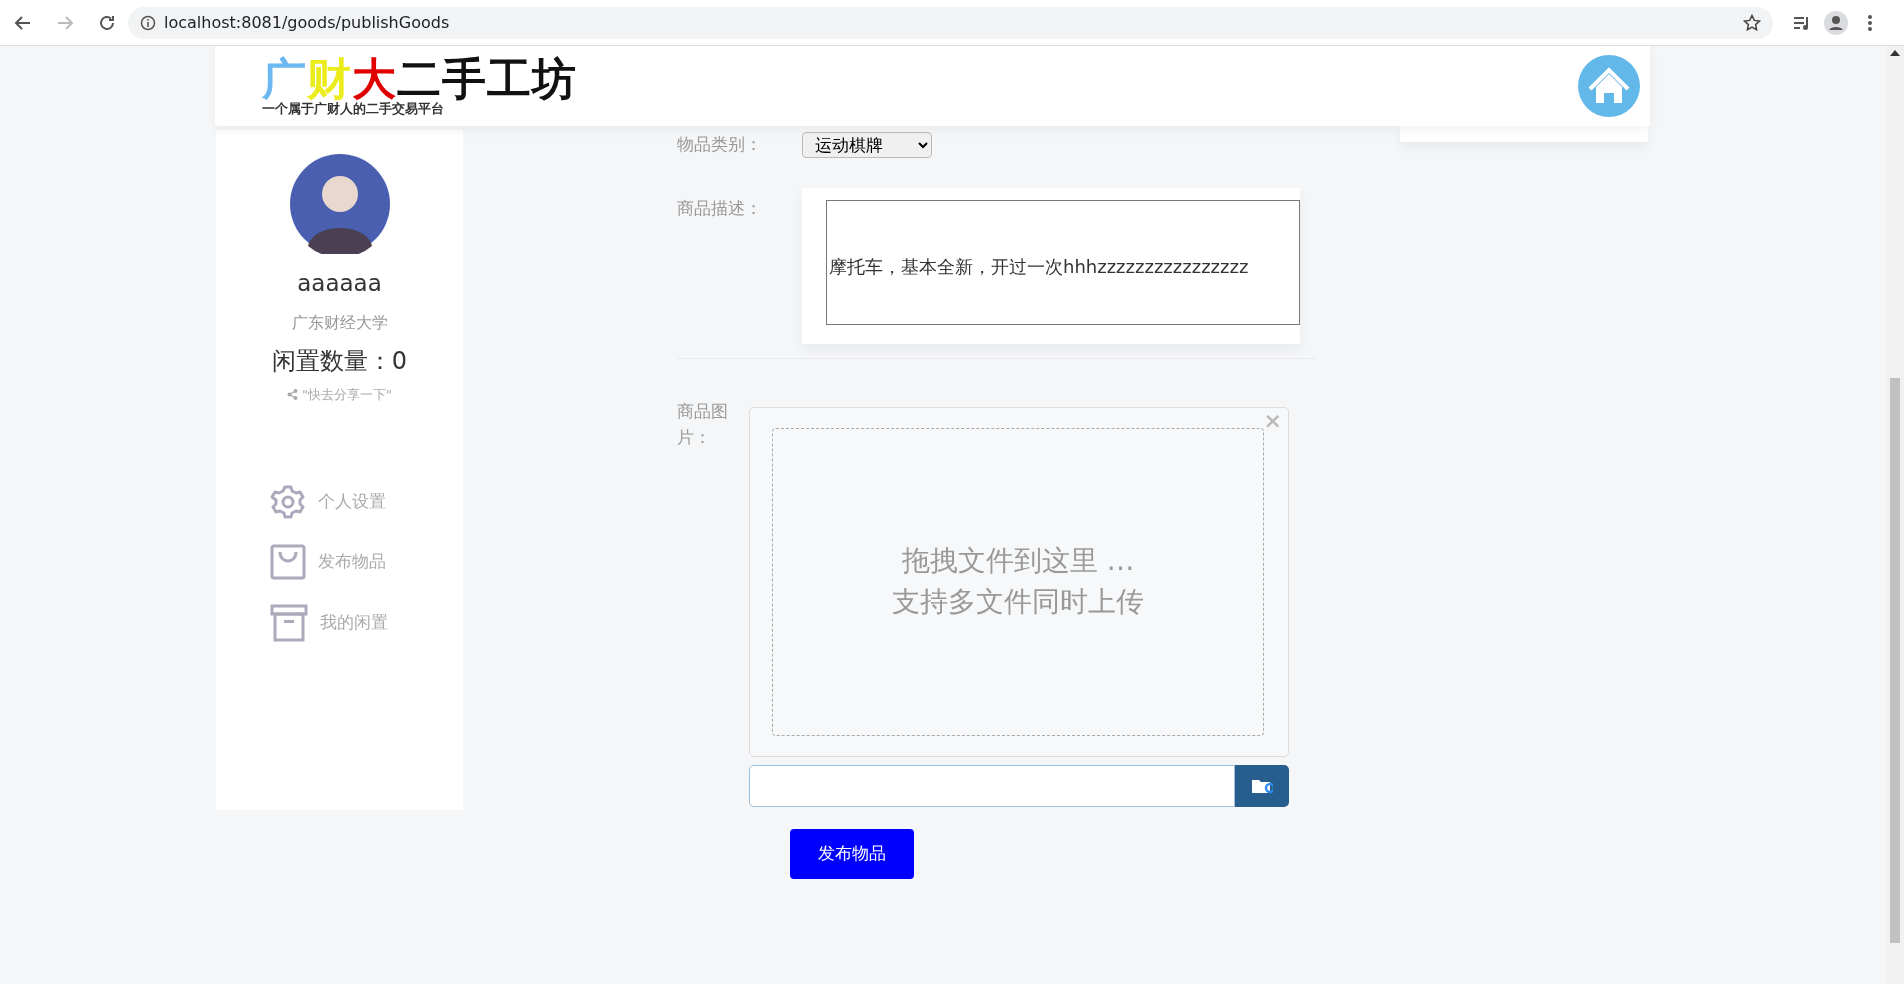  I want to click on browse-button, so click(1262, 786).